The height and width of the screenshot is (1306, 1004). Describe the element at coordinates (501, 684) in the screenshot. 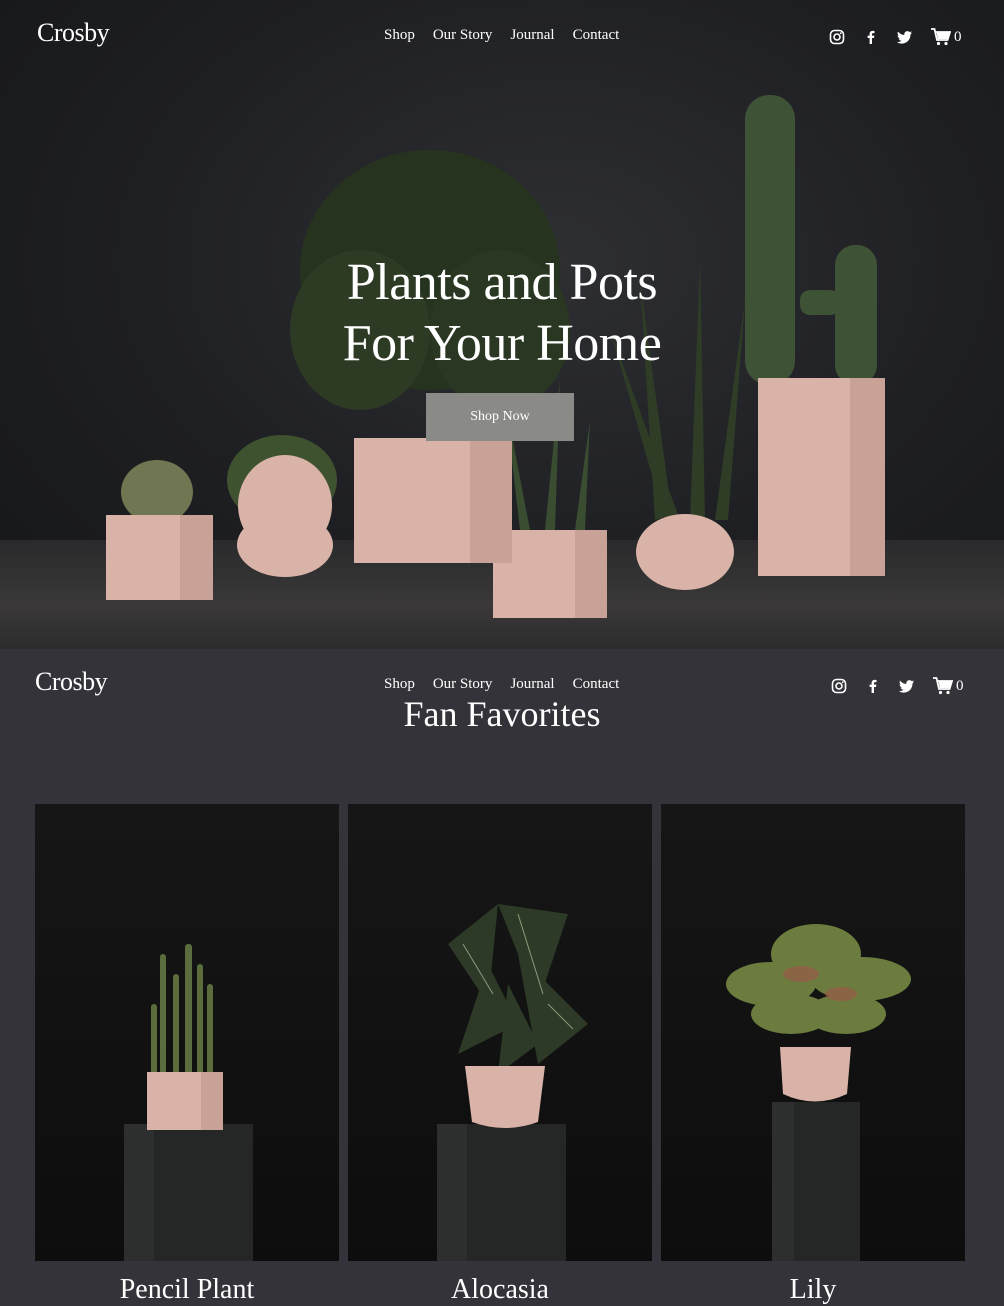

I see `sticky-nav: Shop Our Story Journal Contact` at that location.